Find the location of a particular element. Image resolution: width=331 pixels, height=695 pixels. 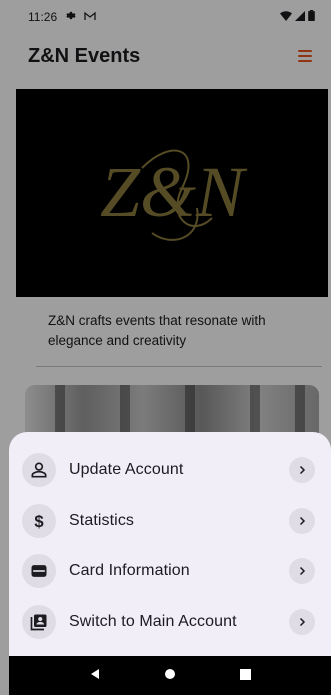

dollar-icon: $ is located at coordinates (39, 520).